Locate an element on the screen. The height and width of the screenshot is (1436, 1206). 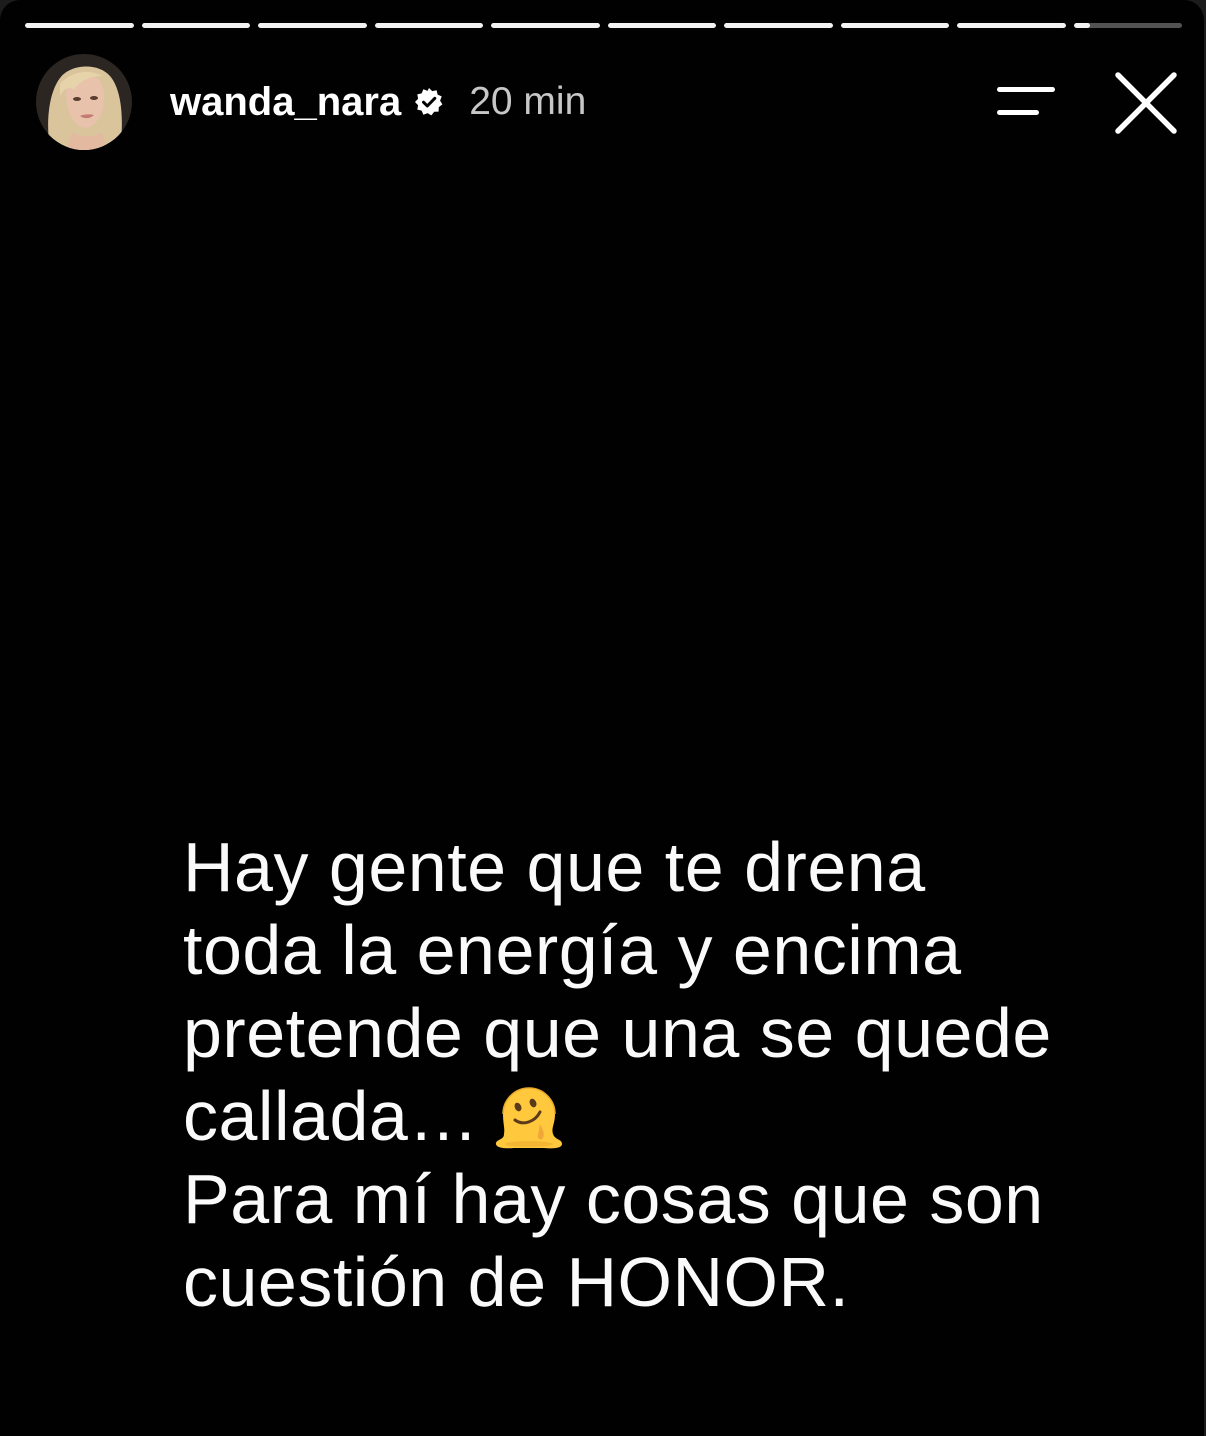
story-header-user: wanda_nara 20 min is located at coordinates (378, 102).